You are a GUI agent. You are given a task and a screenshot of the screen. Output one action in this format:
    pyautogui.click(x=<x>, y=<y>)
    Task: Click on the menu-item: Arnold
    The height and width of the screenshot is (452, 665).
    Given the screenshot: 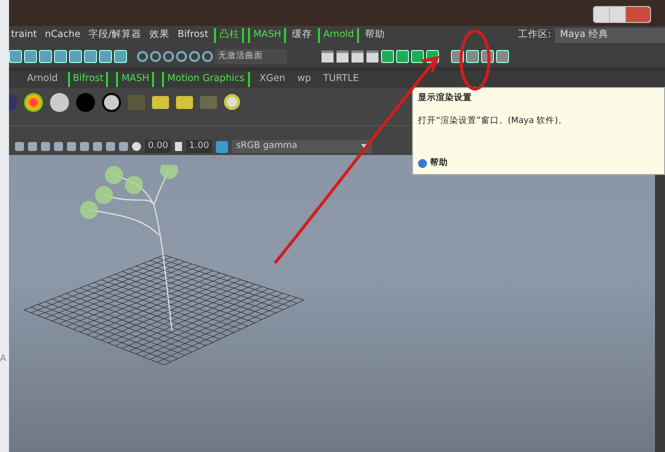 What is the action you would take?
    pyautogui.click(x=338, y=35)
    